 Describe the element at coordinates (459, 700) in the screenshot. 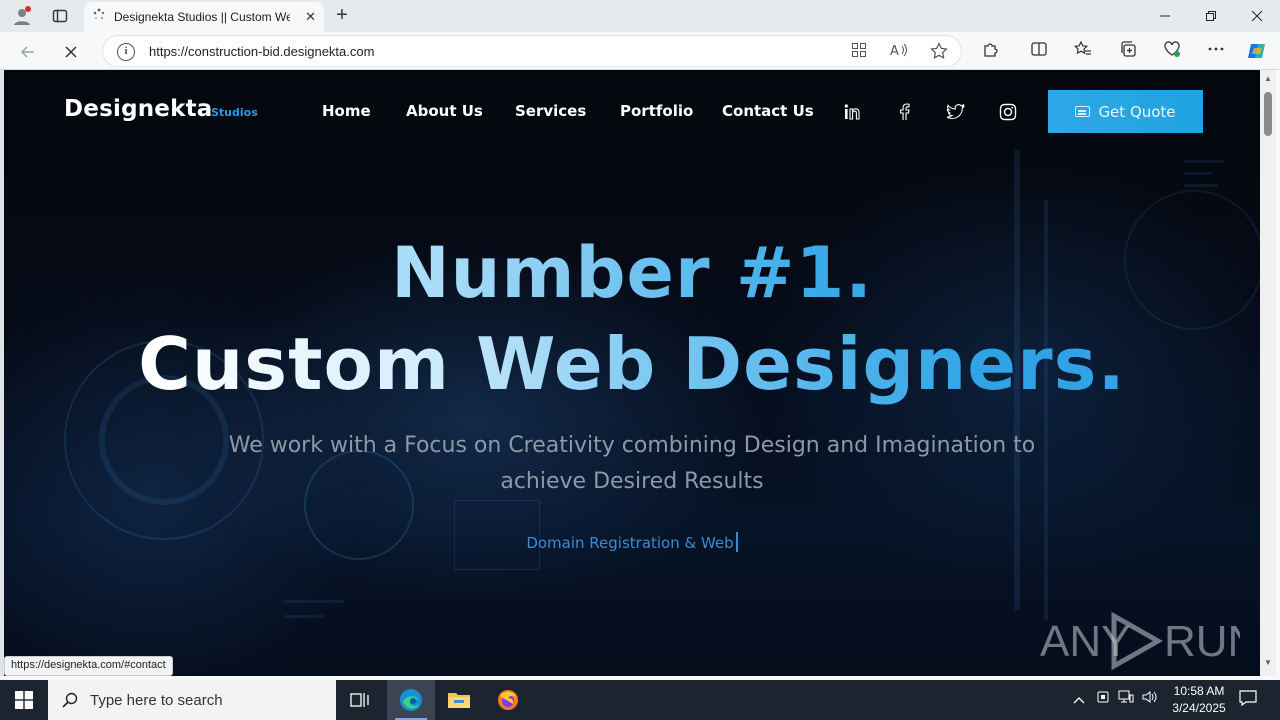

I see `file-explorer-icon` at that location.